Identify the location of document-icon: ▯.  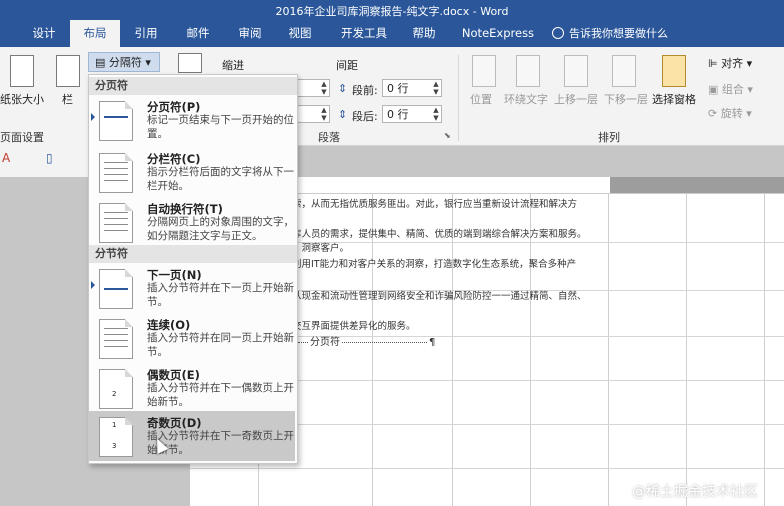
(49, 158).